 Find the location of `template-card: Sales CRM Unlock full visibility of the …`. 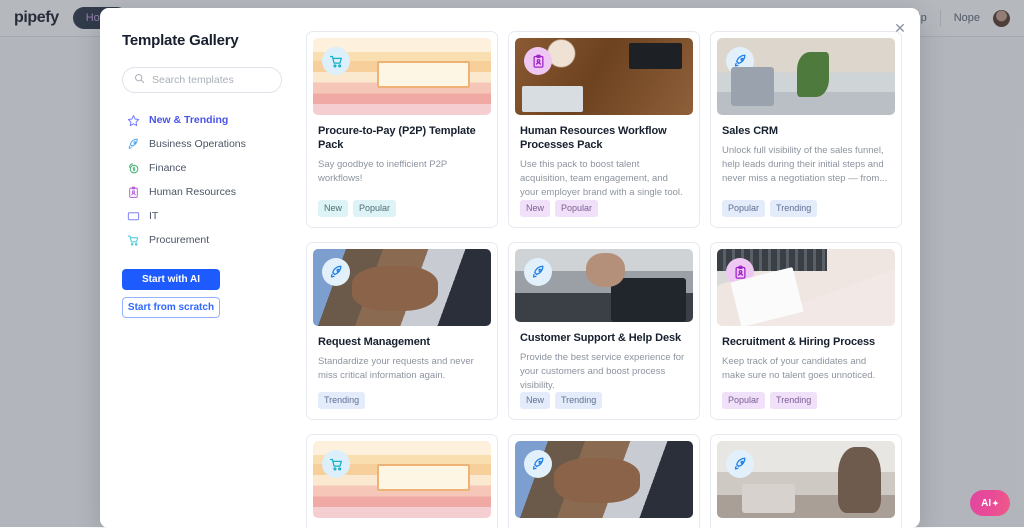

template-card: Sales CRM Unlock full visibility of the … is located at coordinates (806, 129).